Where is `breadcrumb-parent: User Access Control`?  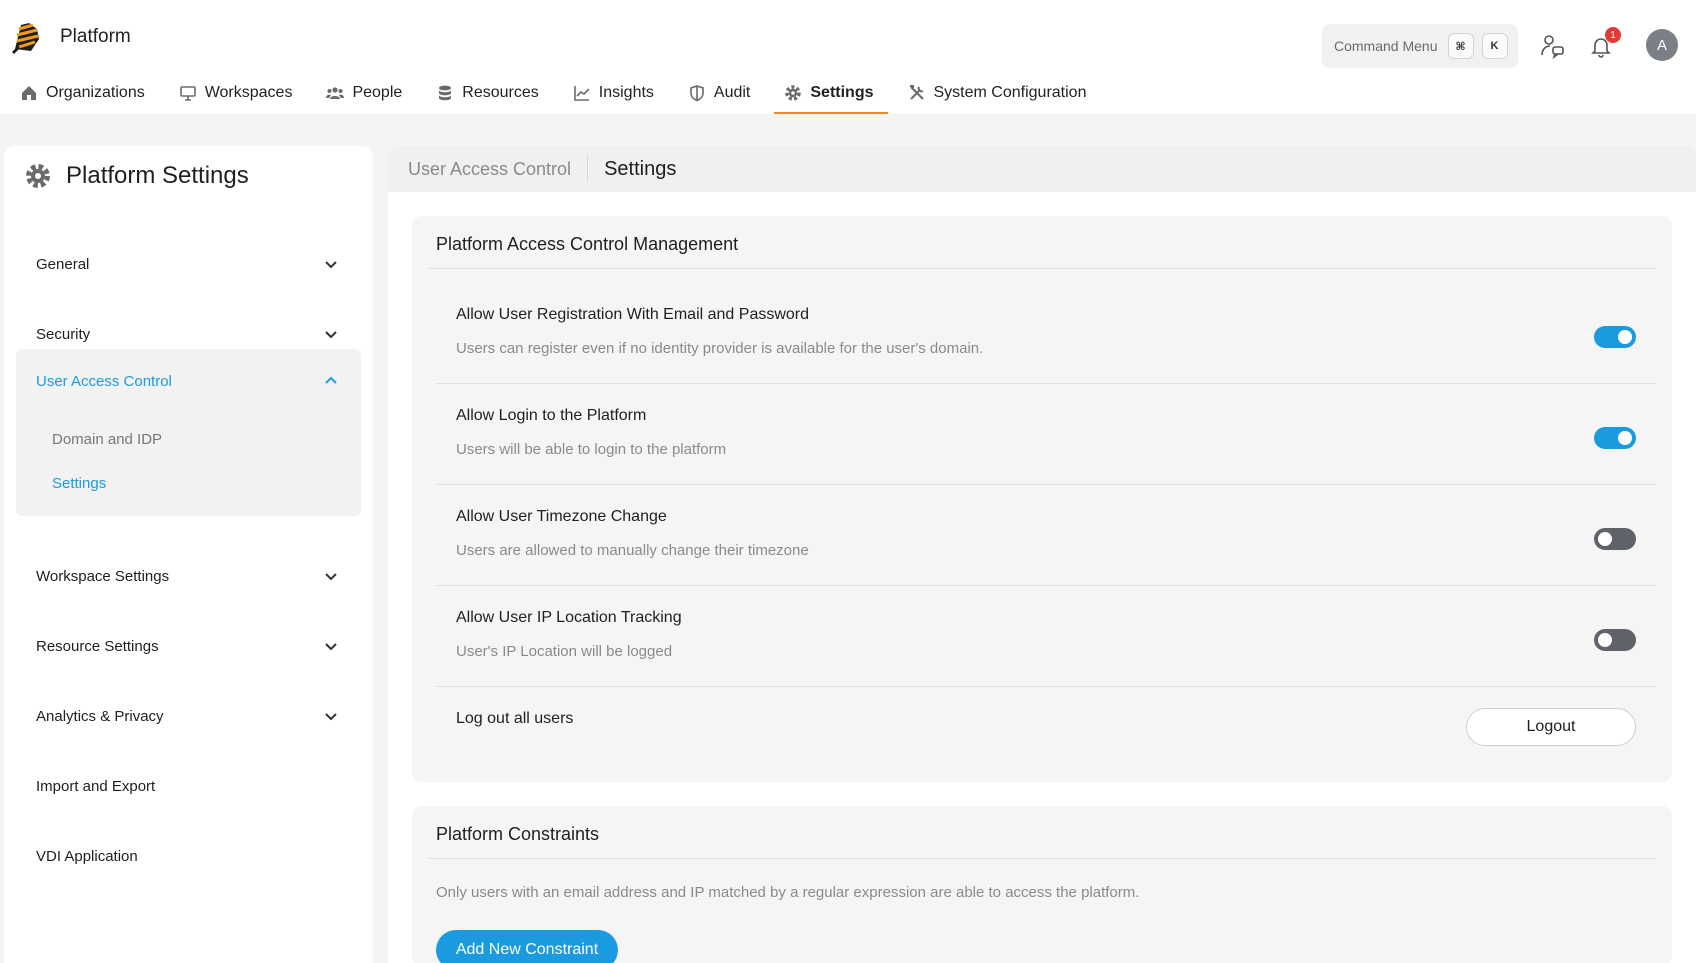
breadcrumb-parent: User Access Control is located at coordinates (489, 169).